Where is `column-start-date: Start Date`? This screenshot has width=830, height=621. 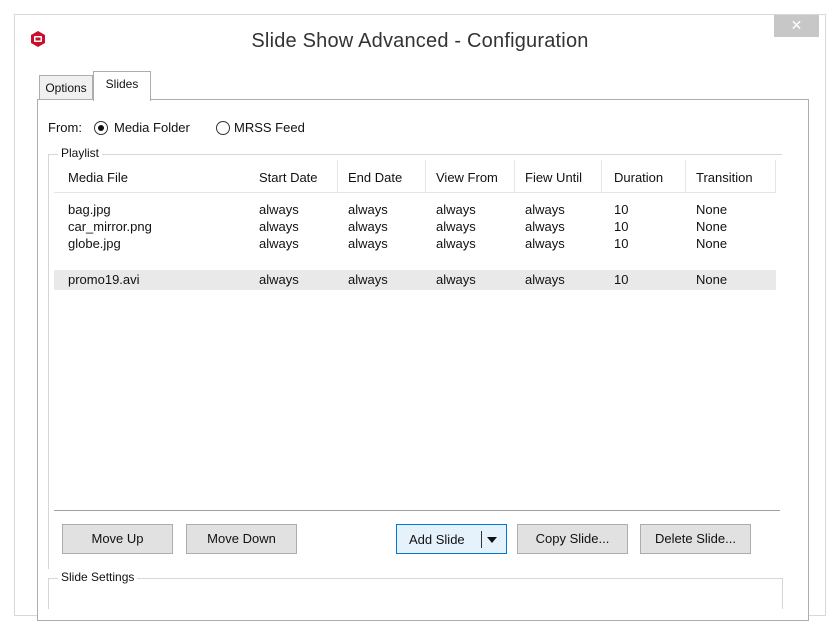
column-start-date: Start Date is located at coordinates (288, 177).